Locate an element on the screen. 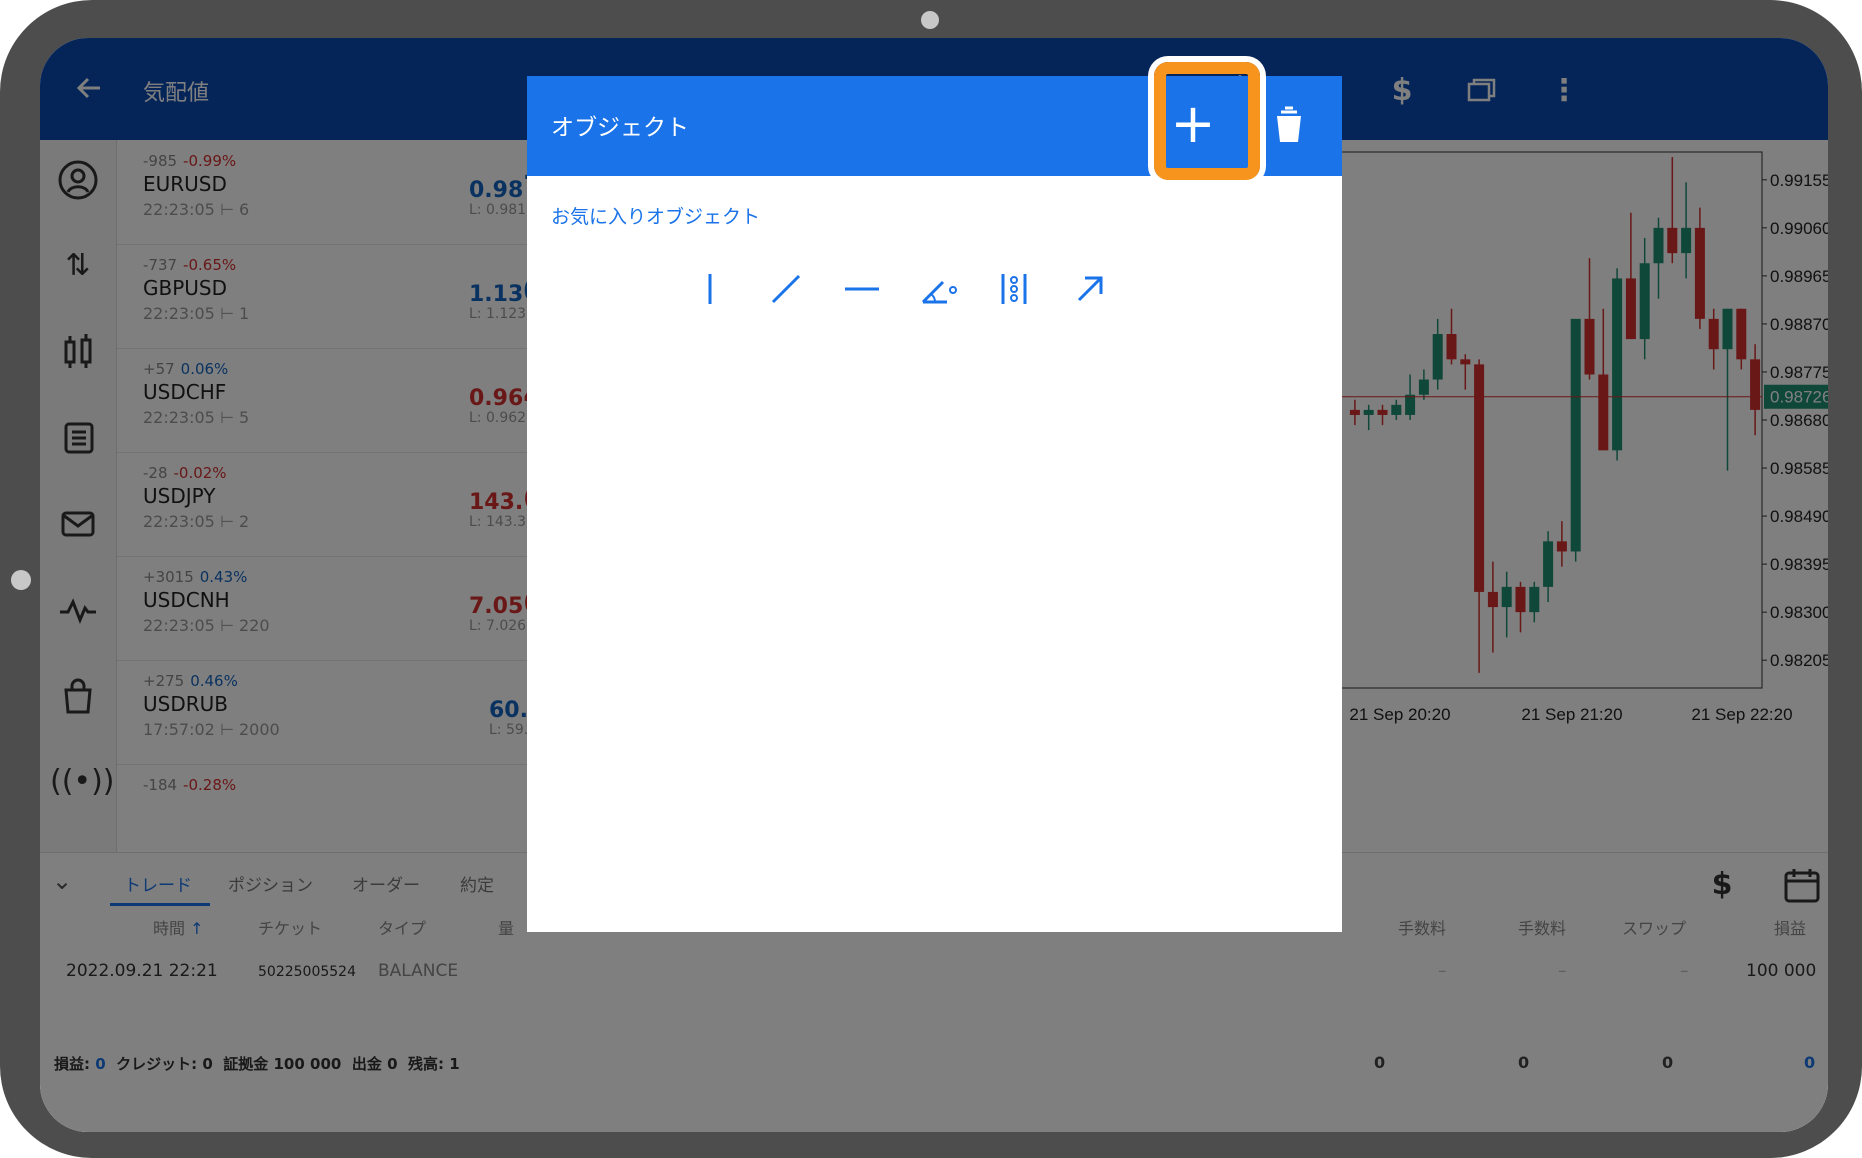 This screenshot has height=1158, width=1862. camera-dot is located at coordinates (930, 20).